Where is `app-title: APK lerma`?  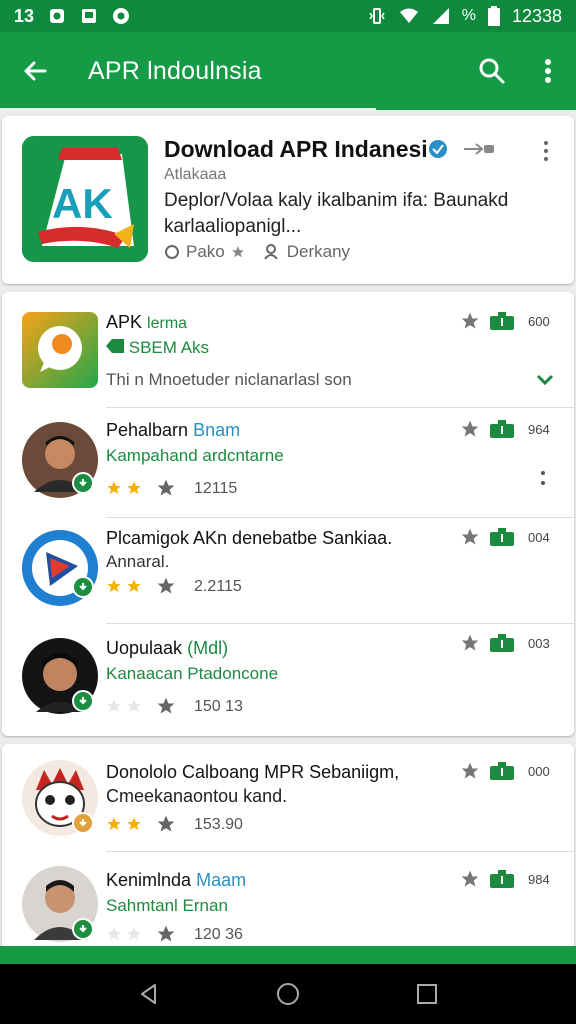 app-title: APK lerma is located at coordinates (146, 322).